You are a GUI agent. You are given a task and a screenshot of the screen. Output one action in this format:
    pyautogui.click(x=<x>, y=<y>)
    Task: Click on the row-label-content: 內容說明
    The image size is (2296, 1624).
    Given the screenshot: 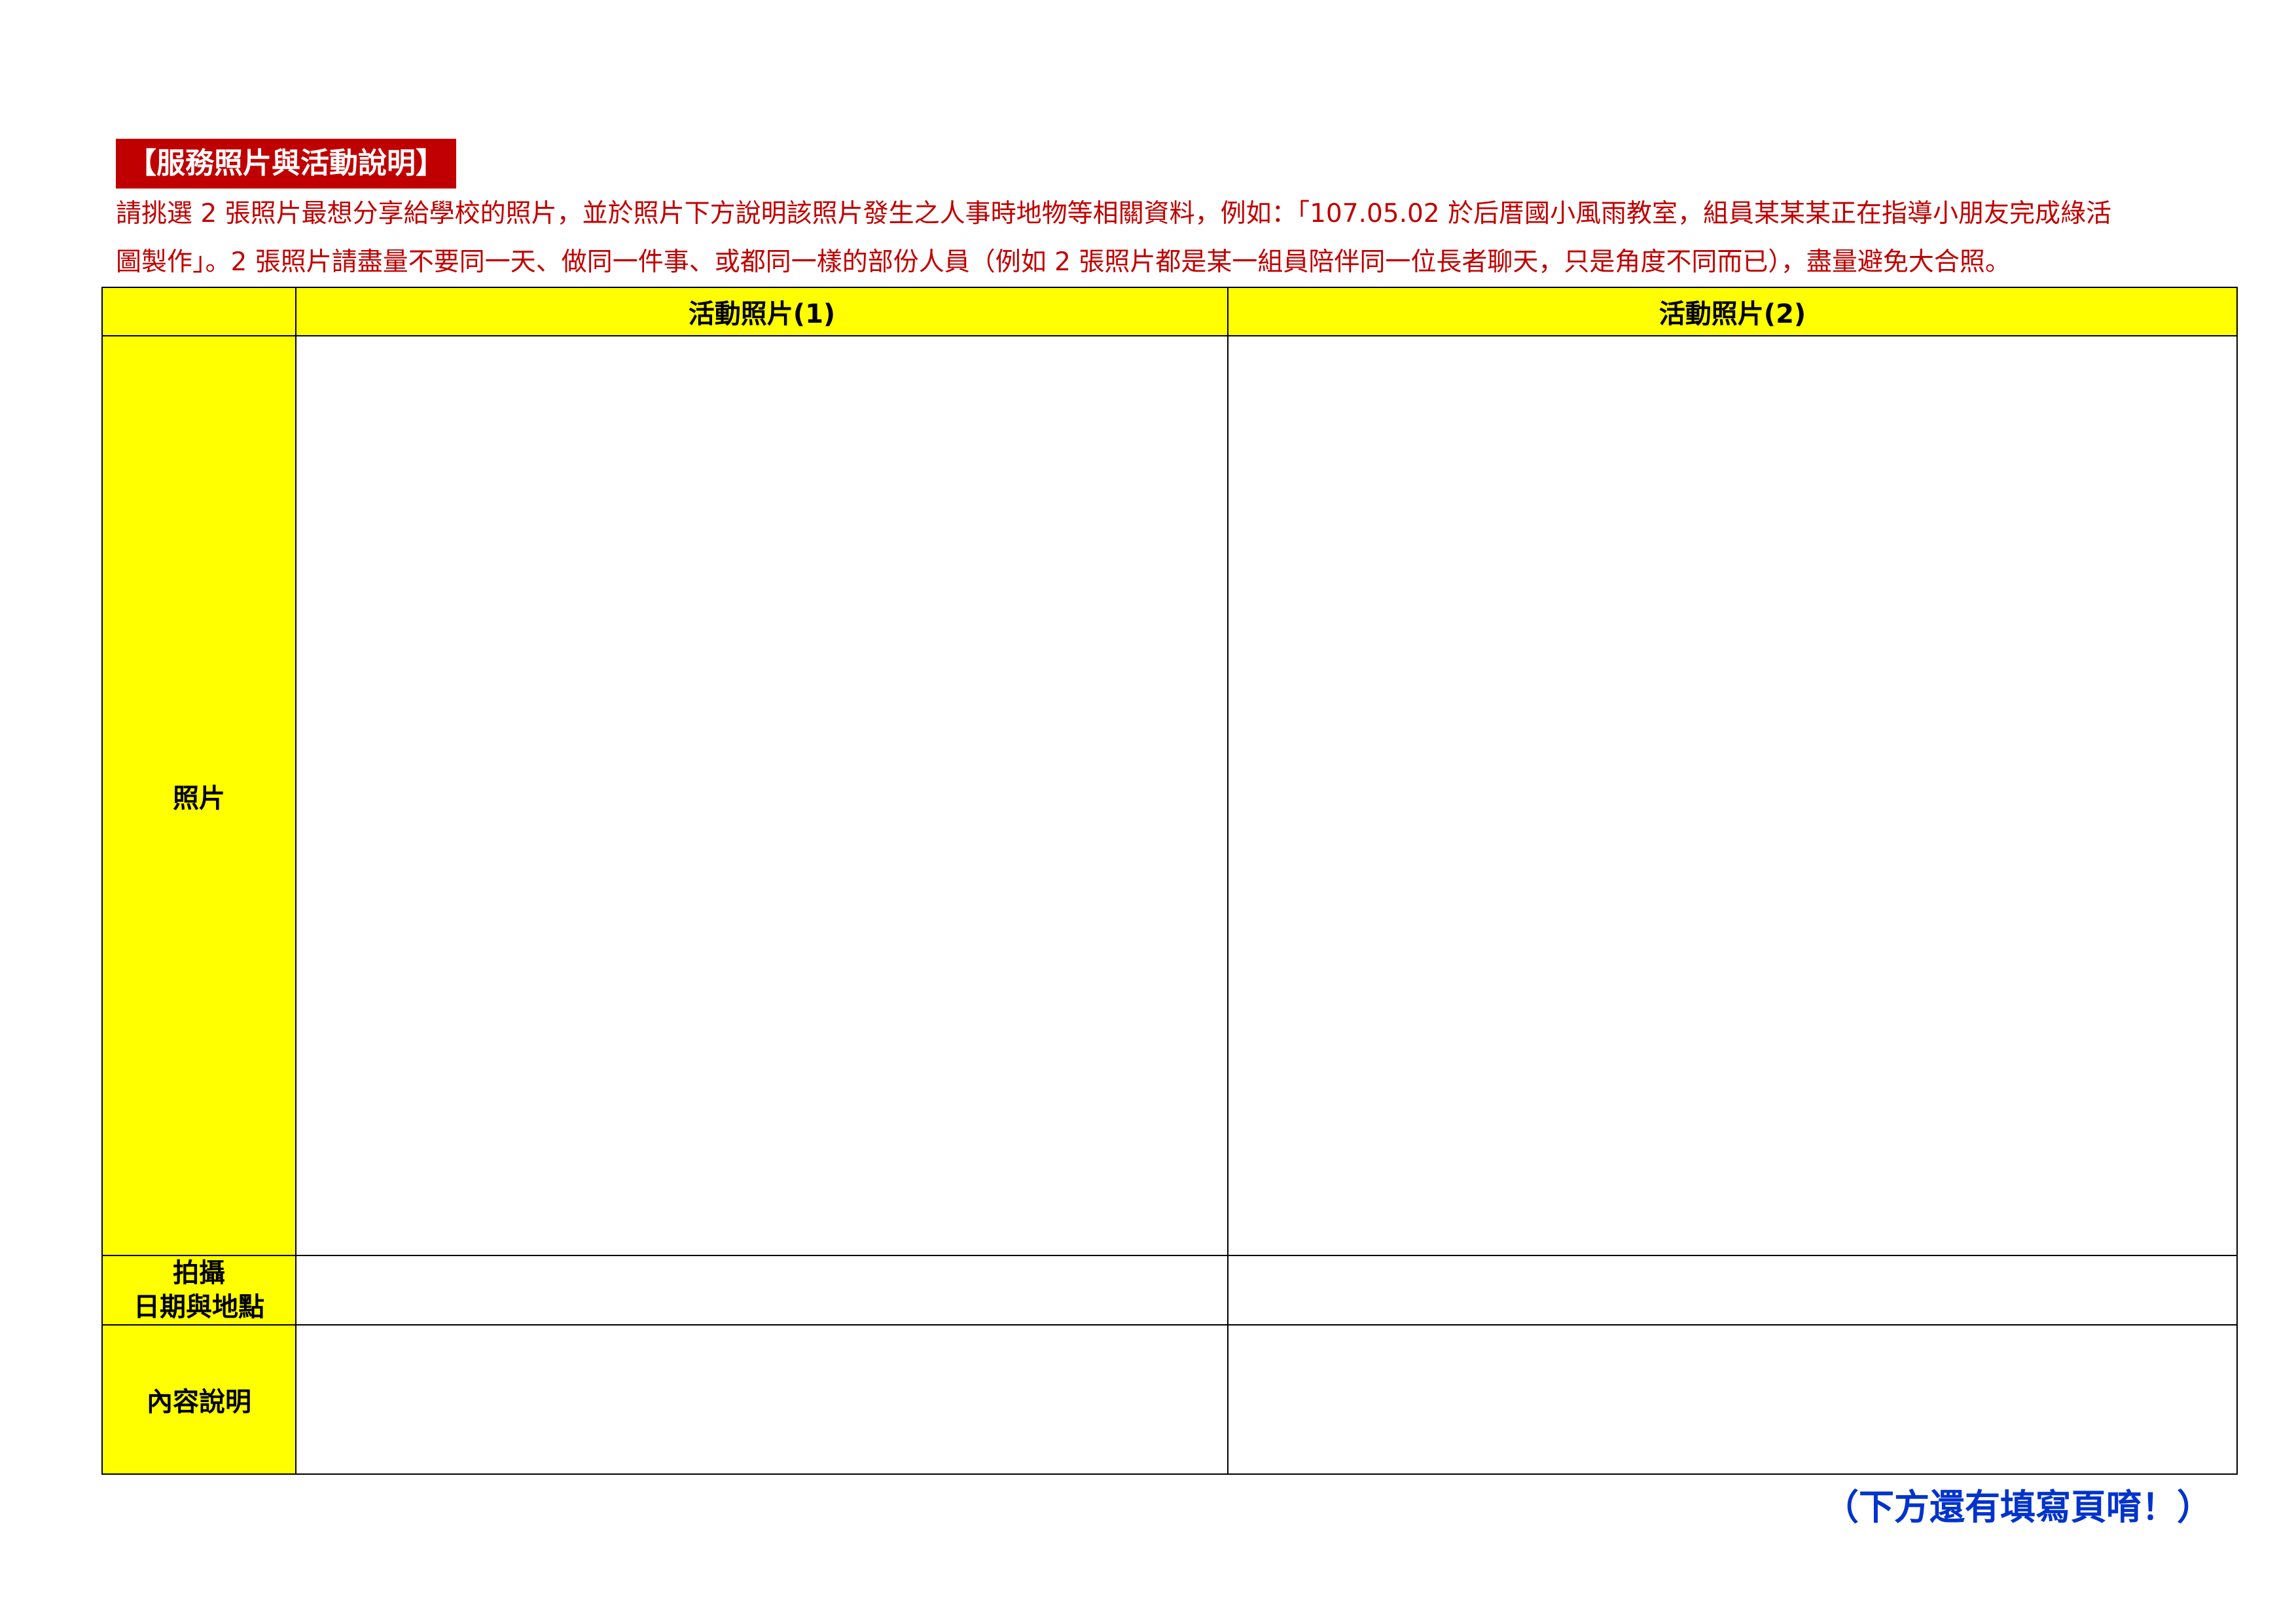 What is the action you would take?
    pyautogui.click(x=198, y=1399)
    